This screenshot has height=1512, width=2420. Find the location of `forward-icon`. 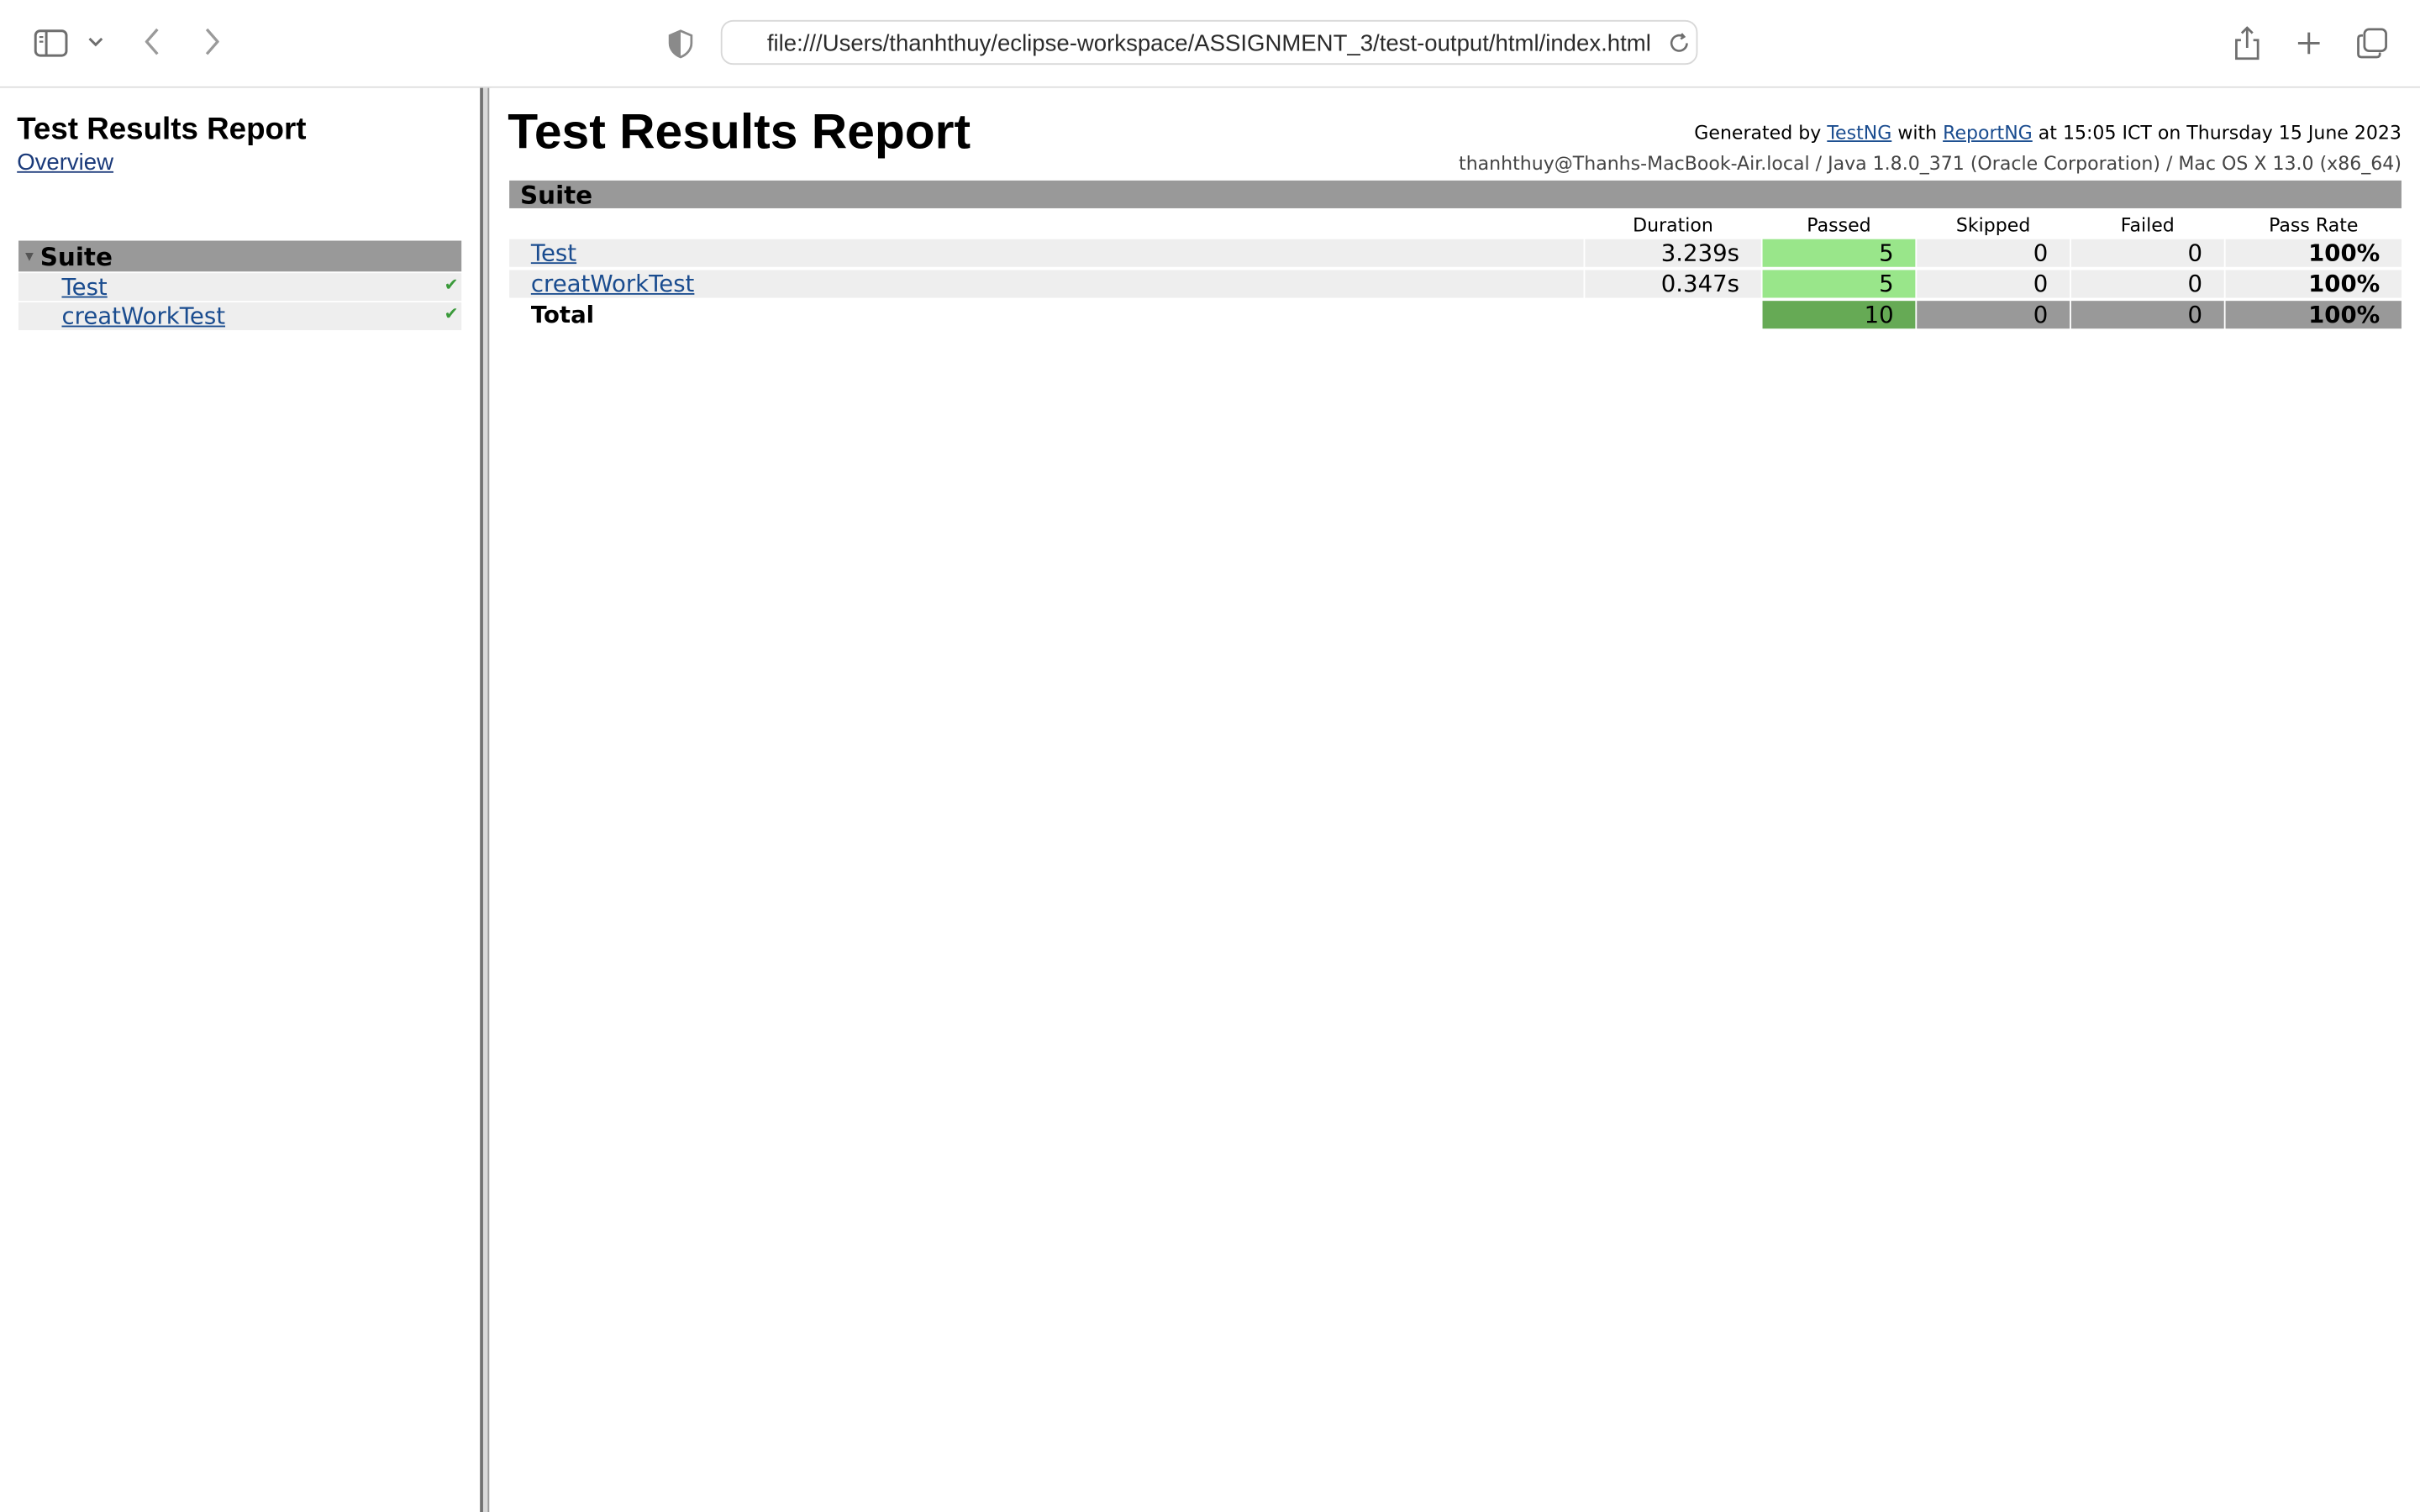

forward-icon is located at coordinates (211, 41).